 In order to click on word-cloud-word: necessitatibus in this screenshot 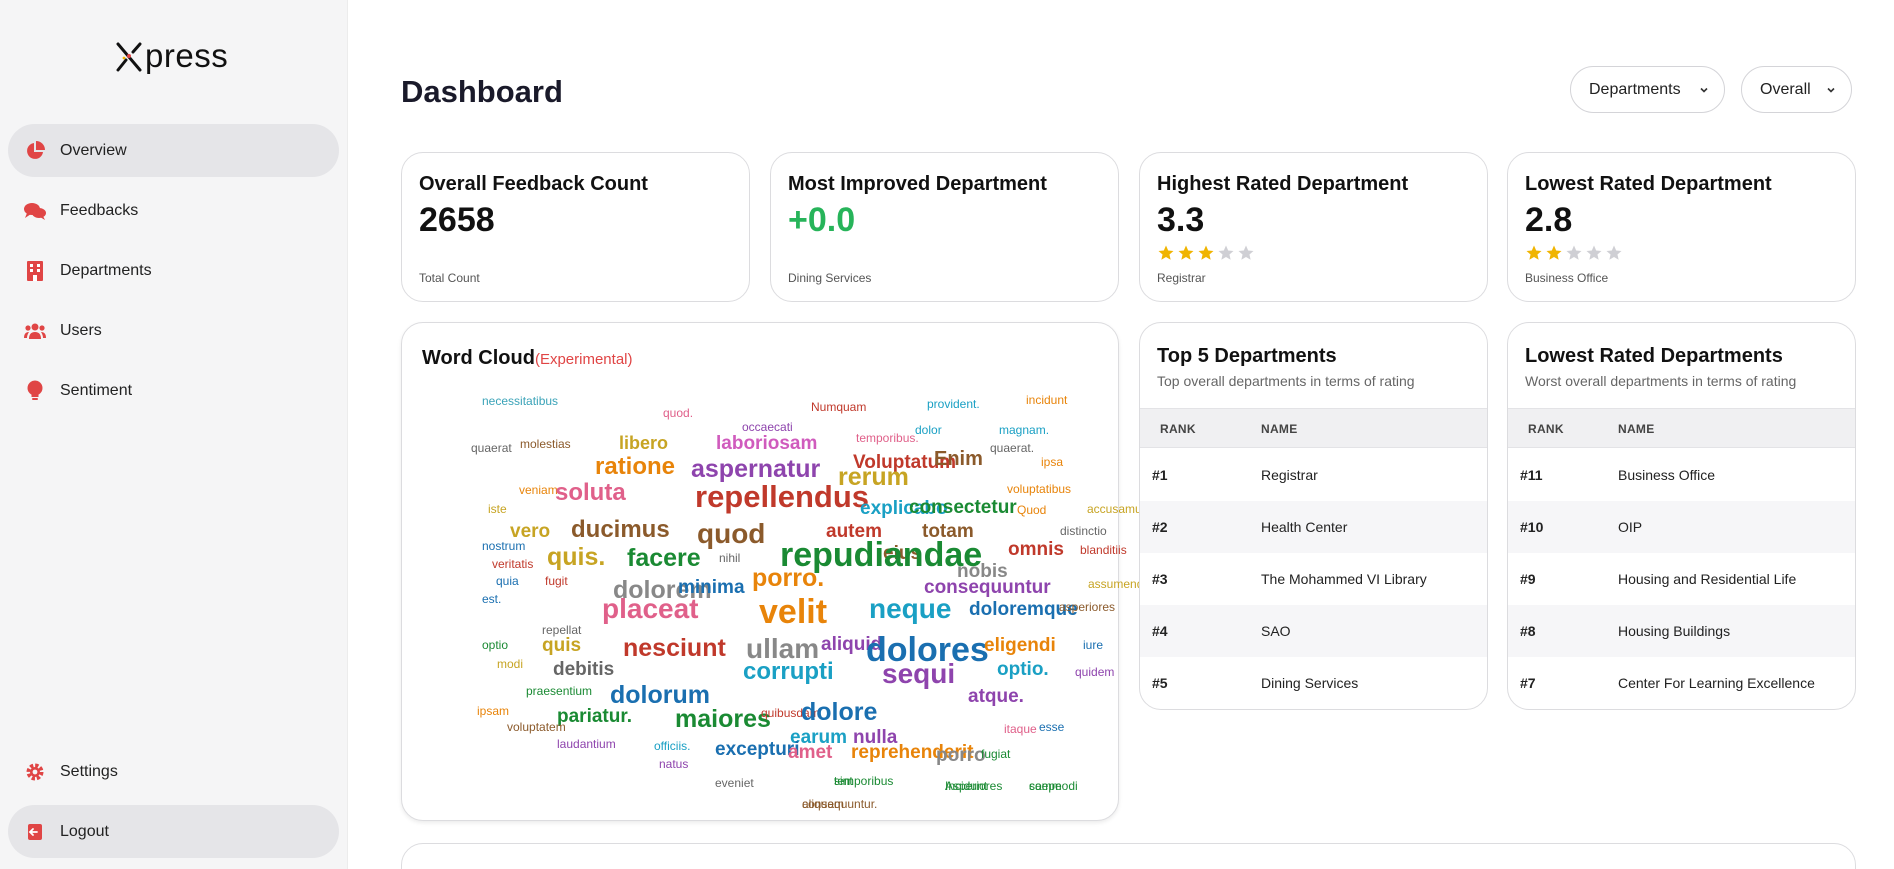, I will do `click(520, 401)`.